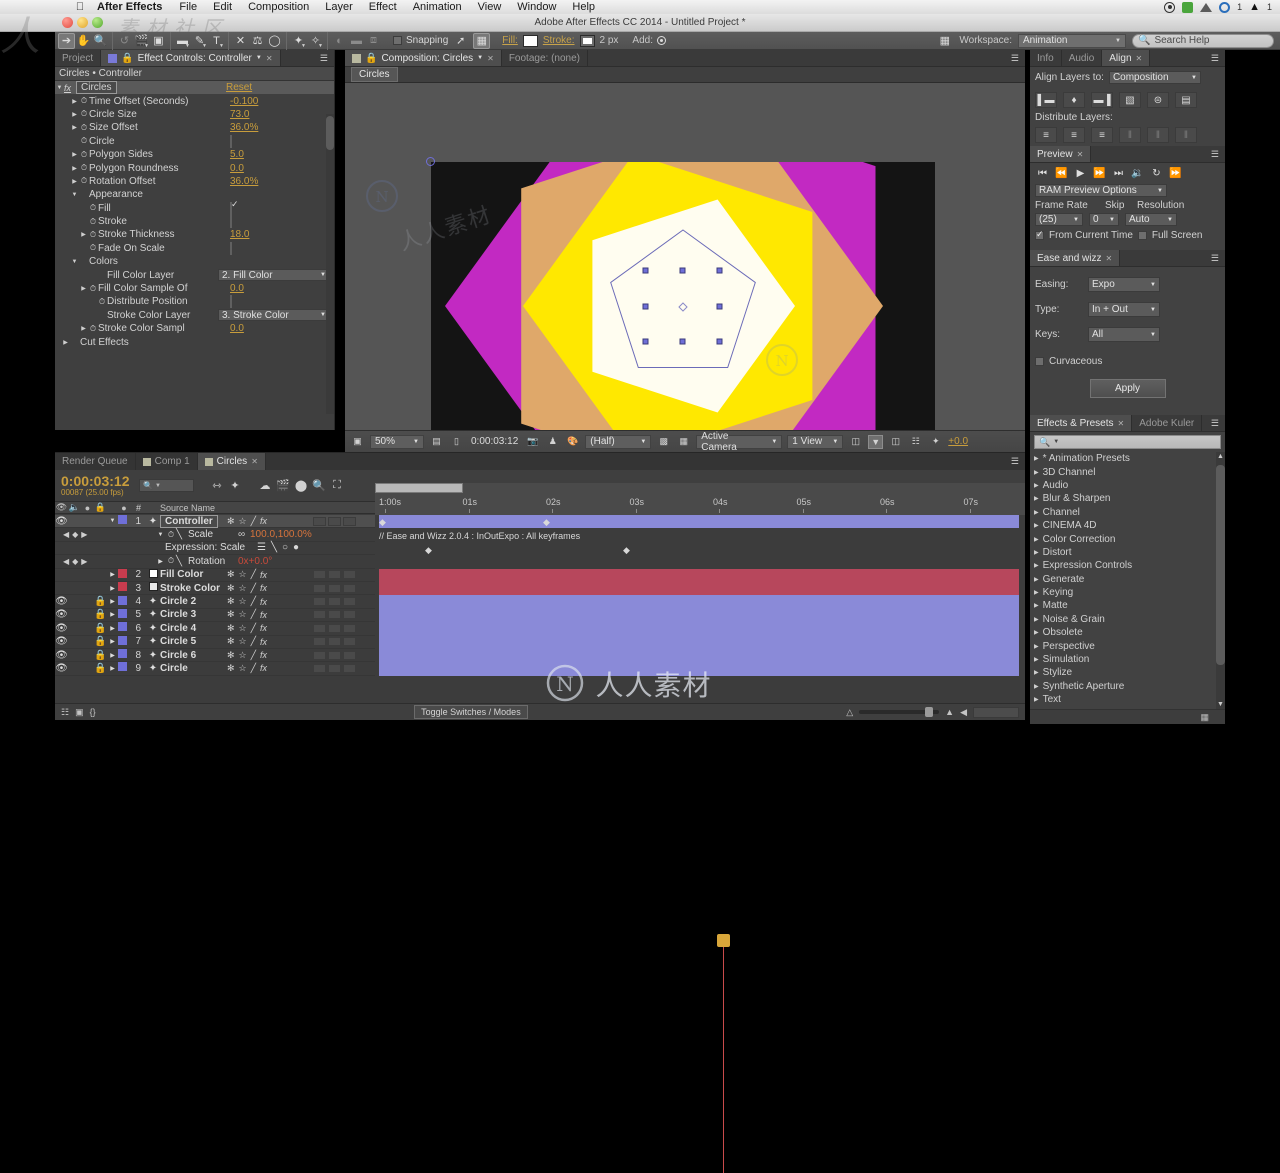 This screenshot has width=1280, height=1173. I want to click on effect-param-value: -0.100, so click(280, 101).